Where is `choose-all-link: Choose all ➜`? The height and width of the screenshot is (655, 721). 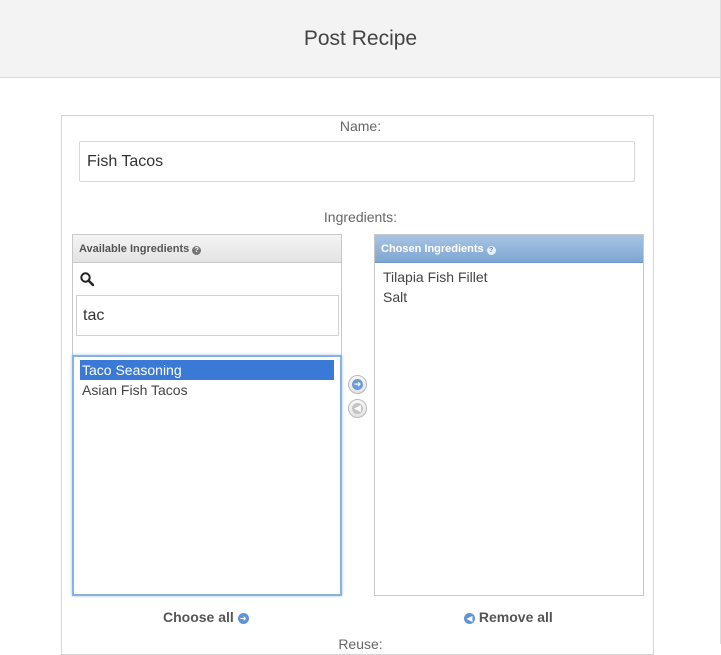 choose-all-link: Choose all ➜ is located at coordinates (206, 617).